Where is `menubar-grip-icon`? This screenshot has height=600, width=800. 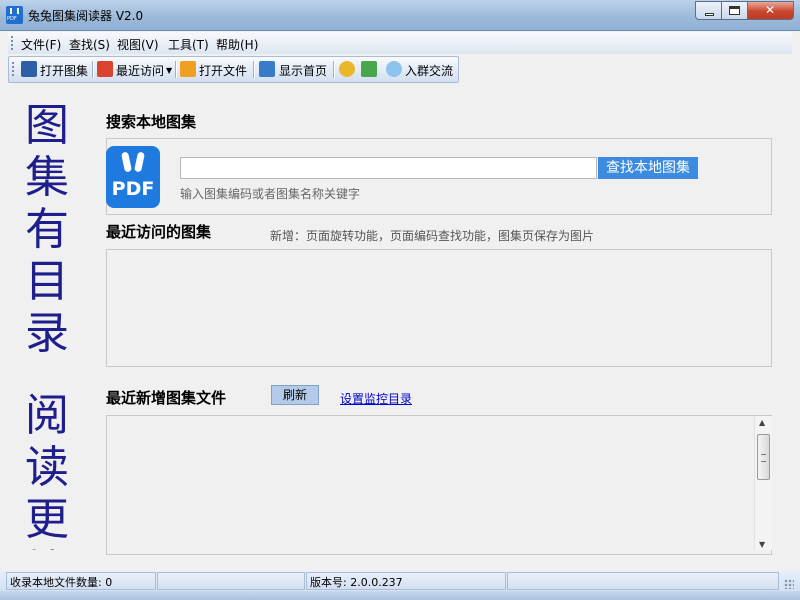
menubar-grip-icon is located at coordinates (12, 43).